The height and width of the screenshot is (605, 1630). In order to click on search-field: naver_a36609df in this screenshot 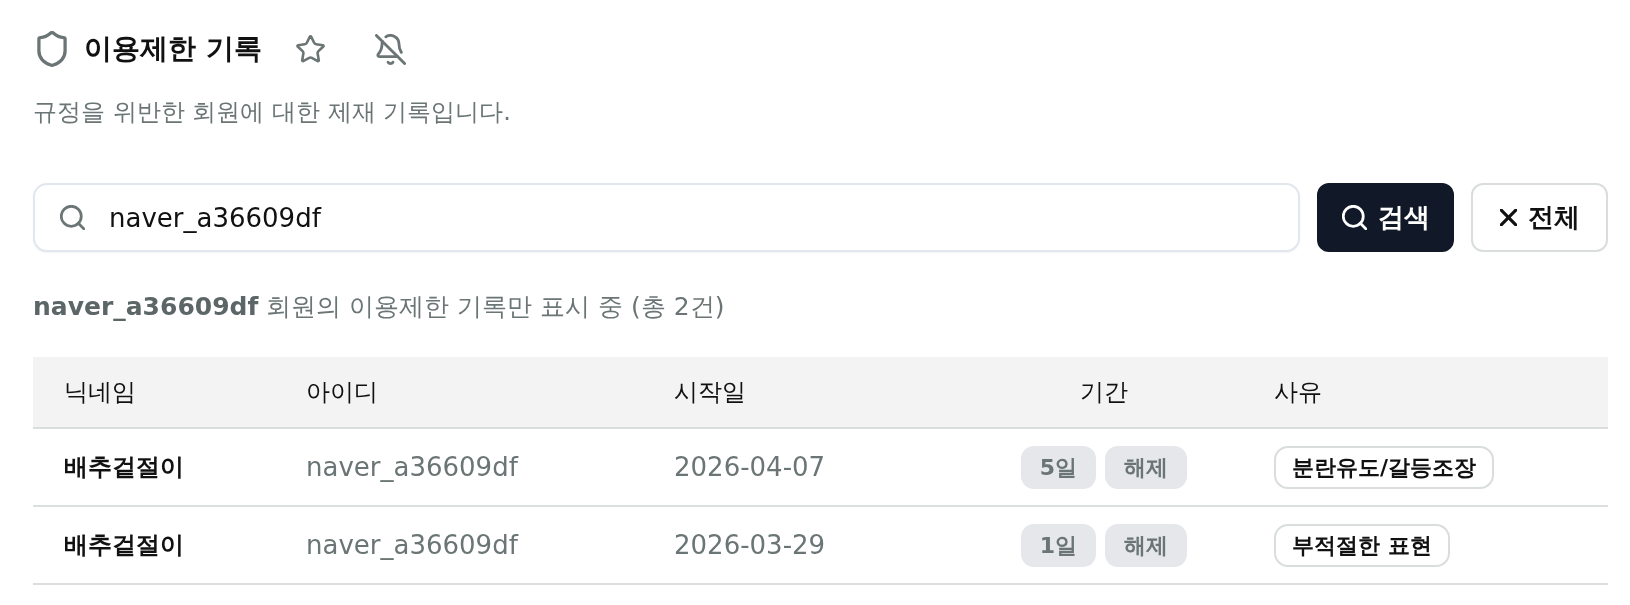, I will do `click(666, 217)`.